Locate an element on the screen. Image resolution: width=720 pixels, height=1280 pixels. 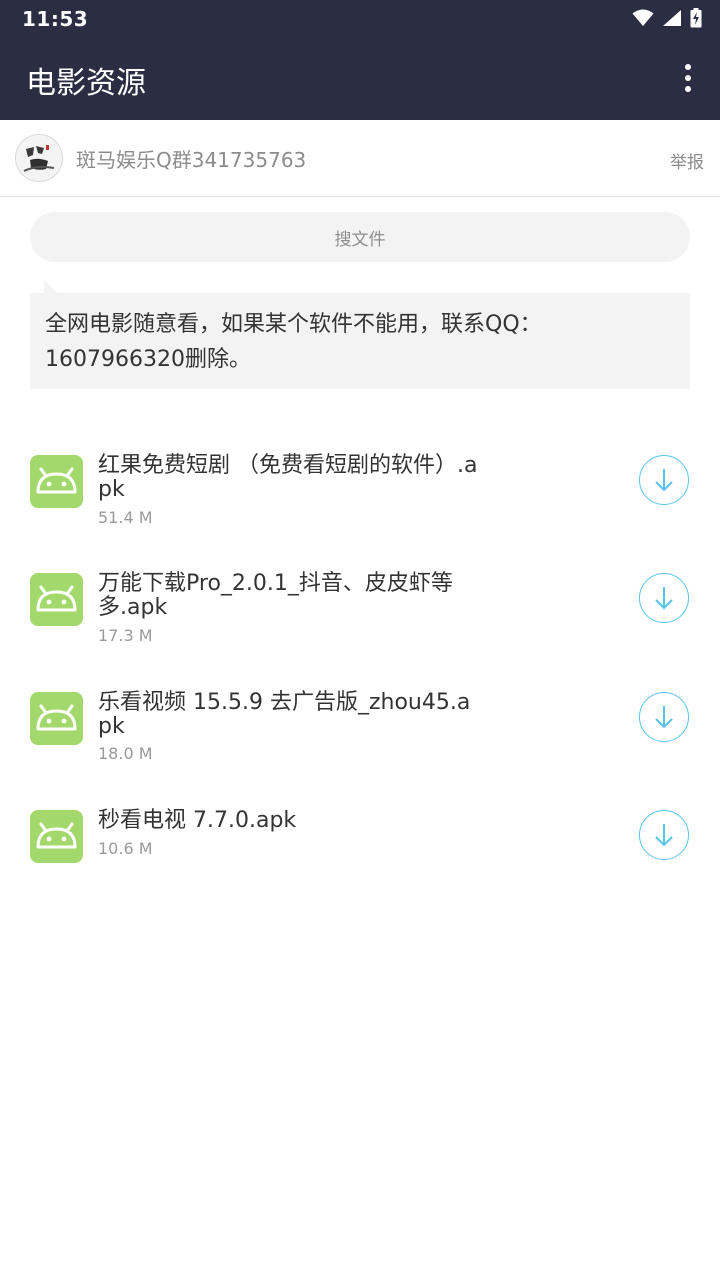
notice-bubble-tail is located at coordinates (51, 287).